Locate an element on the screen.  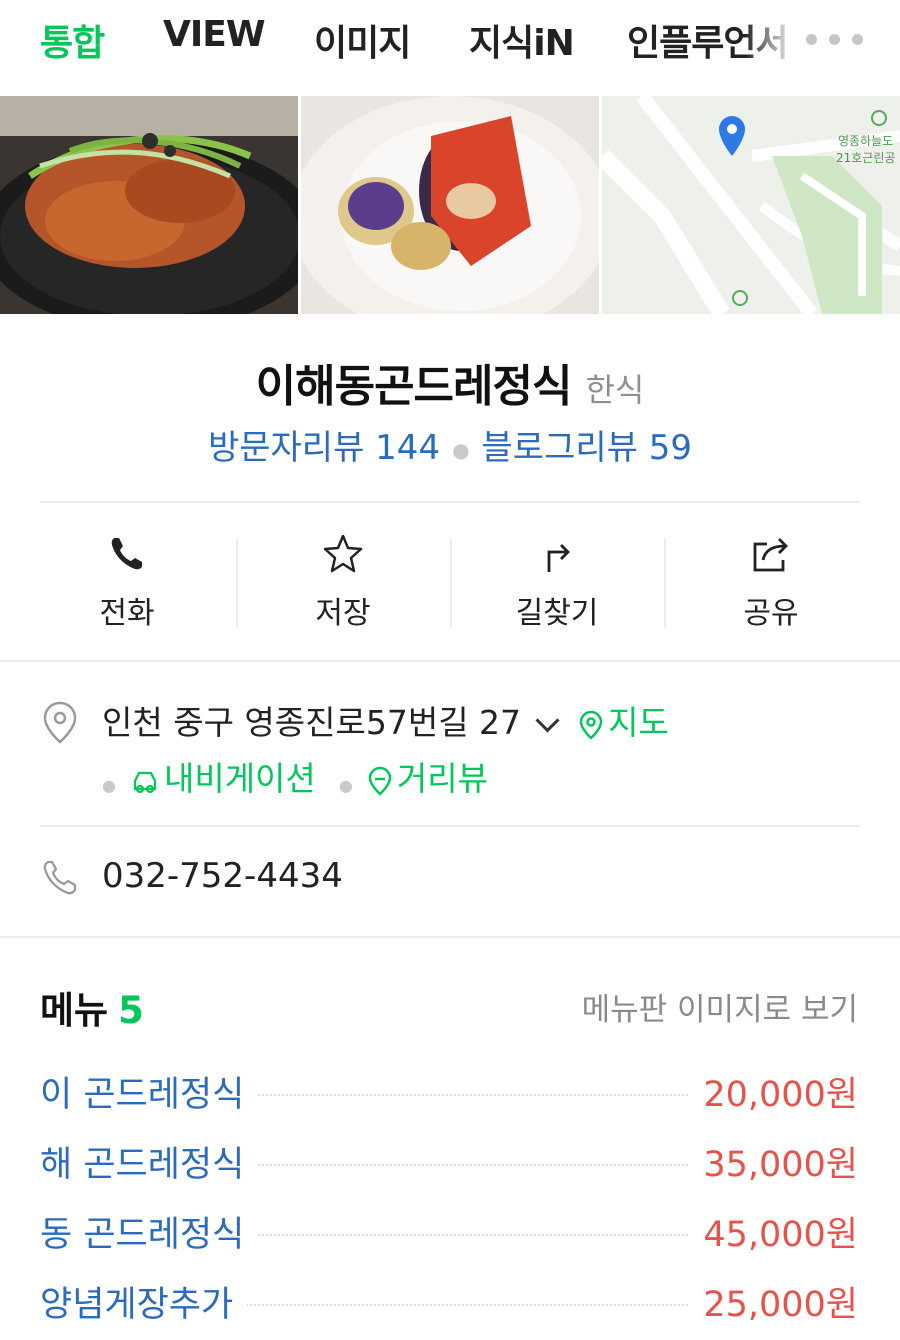
menu-item-price: 25,000원 is located at coordinates (773, 1301).